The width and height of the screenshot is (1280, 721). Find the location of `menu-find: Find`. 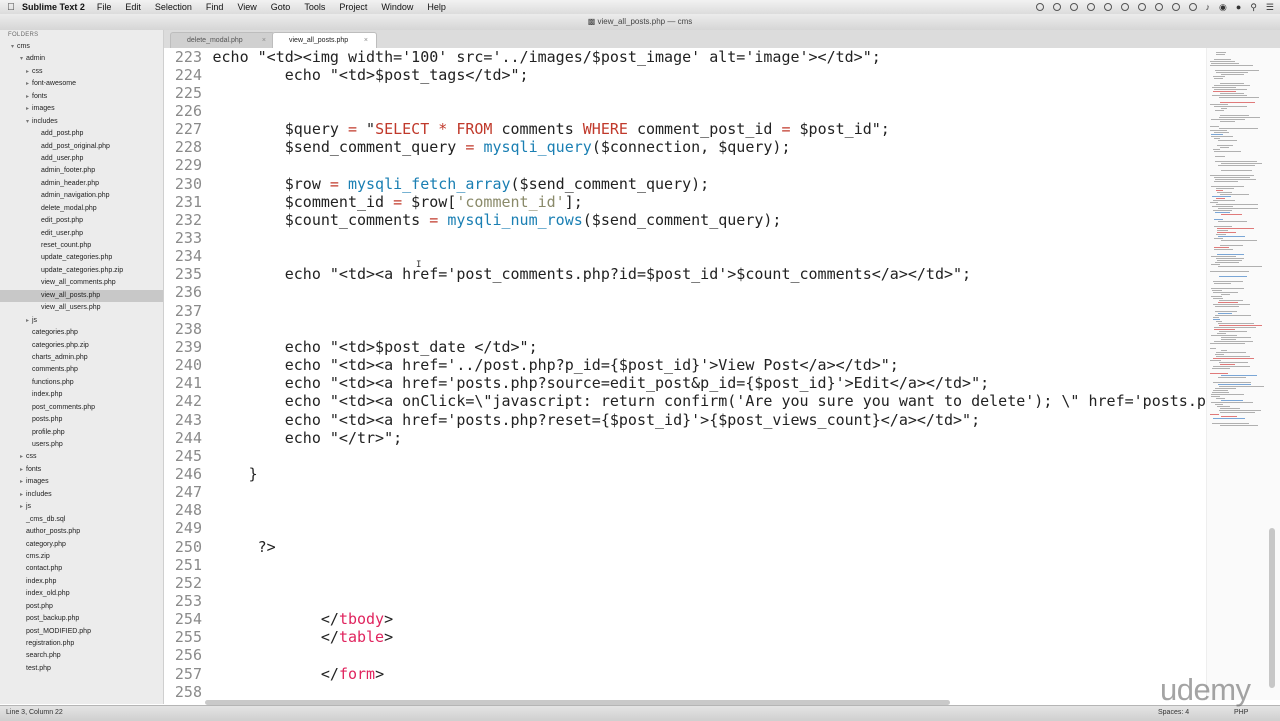

menu-find: Find is located at coordinates (215, 7).